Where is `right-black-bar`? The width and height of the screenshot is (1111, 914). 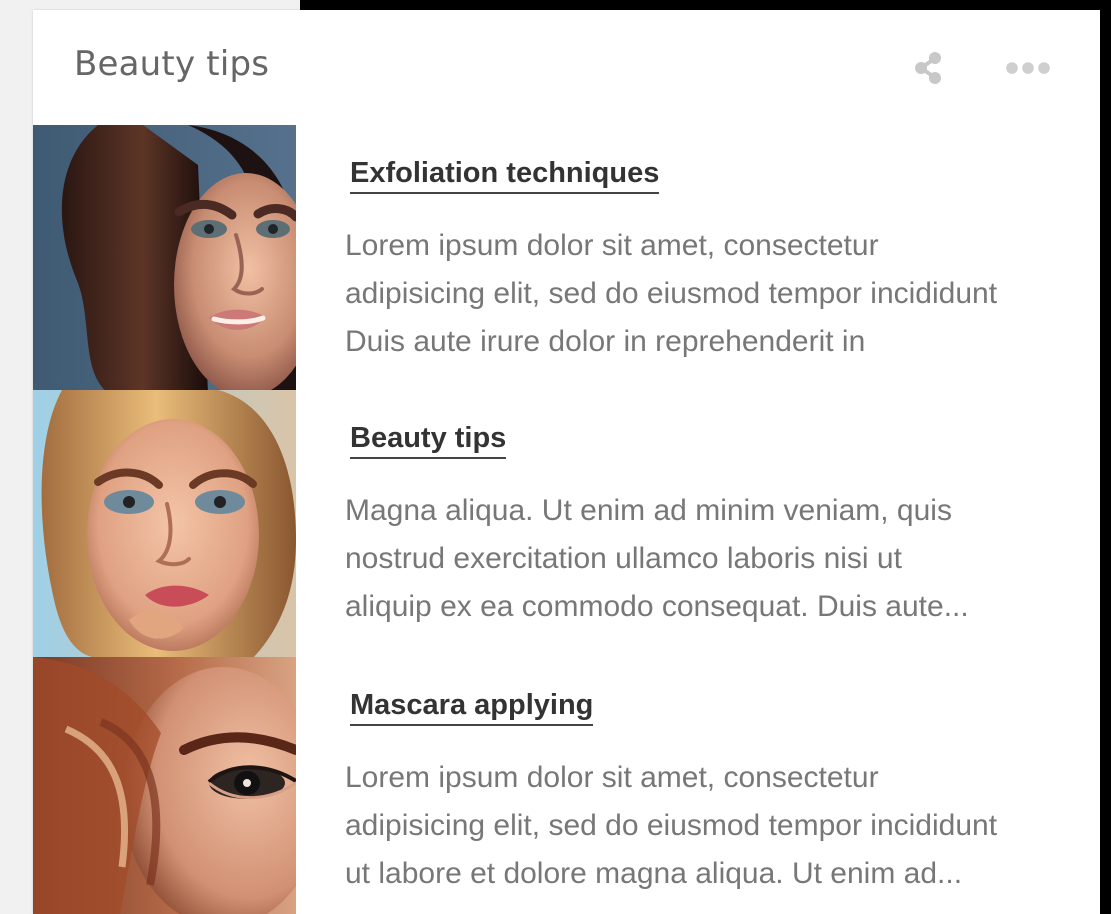
right-black-bar is located at coordinates (1105, 457).